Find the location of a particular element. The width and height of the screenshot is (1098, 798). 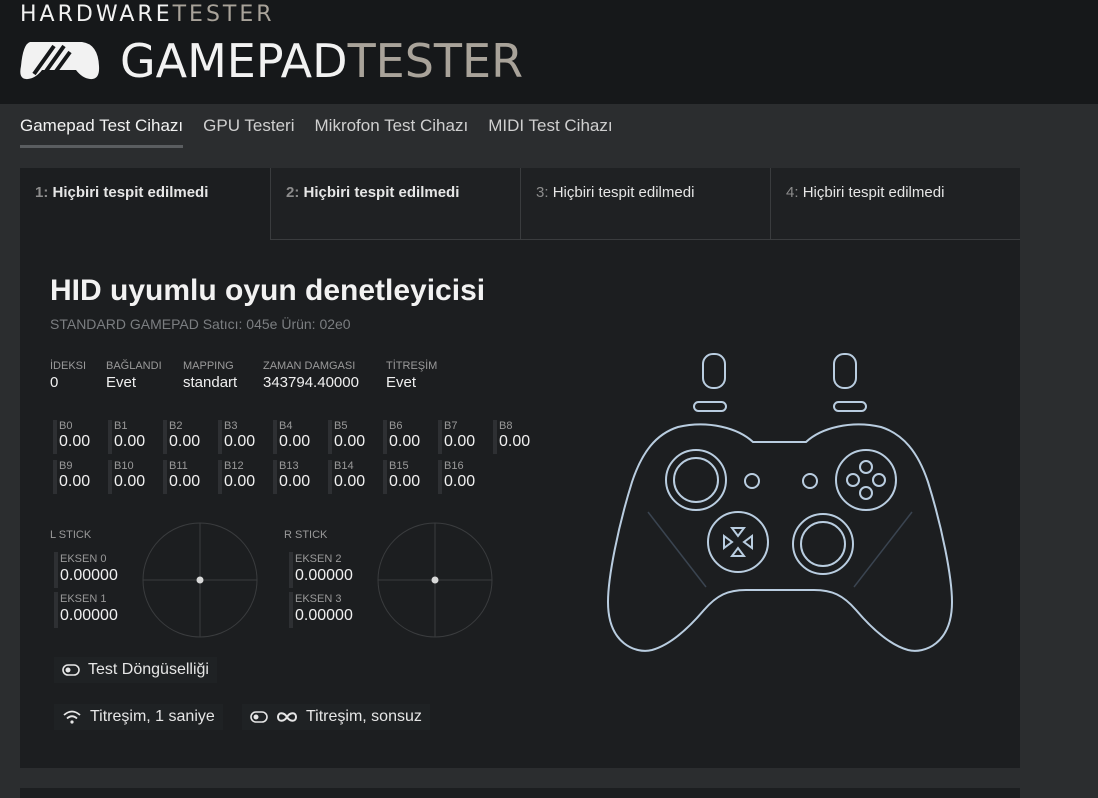

info-timestamp: ZAMAN DAMGASI 343794.40000 is located at coordinates (311, 375).